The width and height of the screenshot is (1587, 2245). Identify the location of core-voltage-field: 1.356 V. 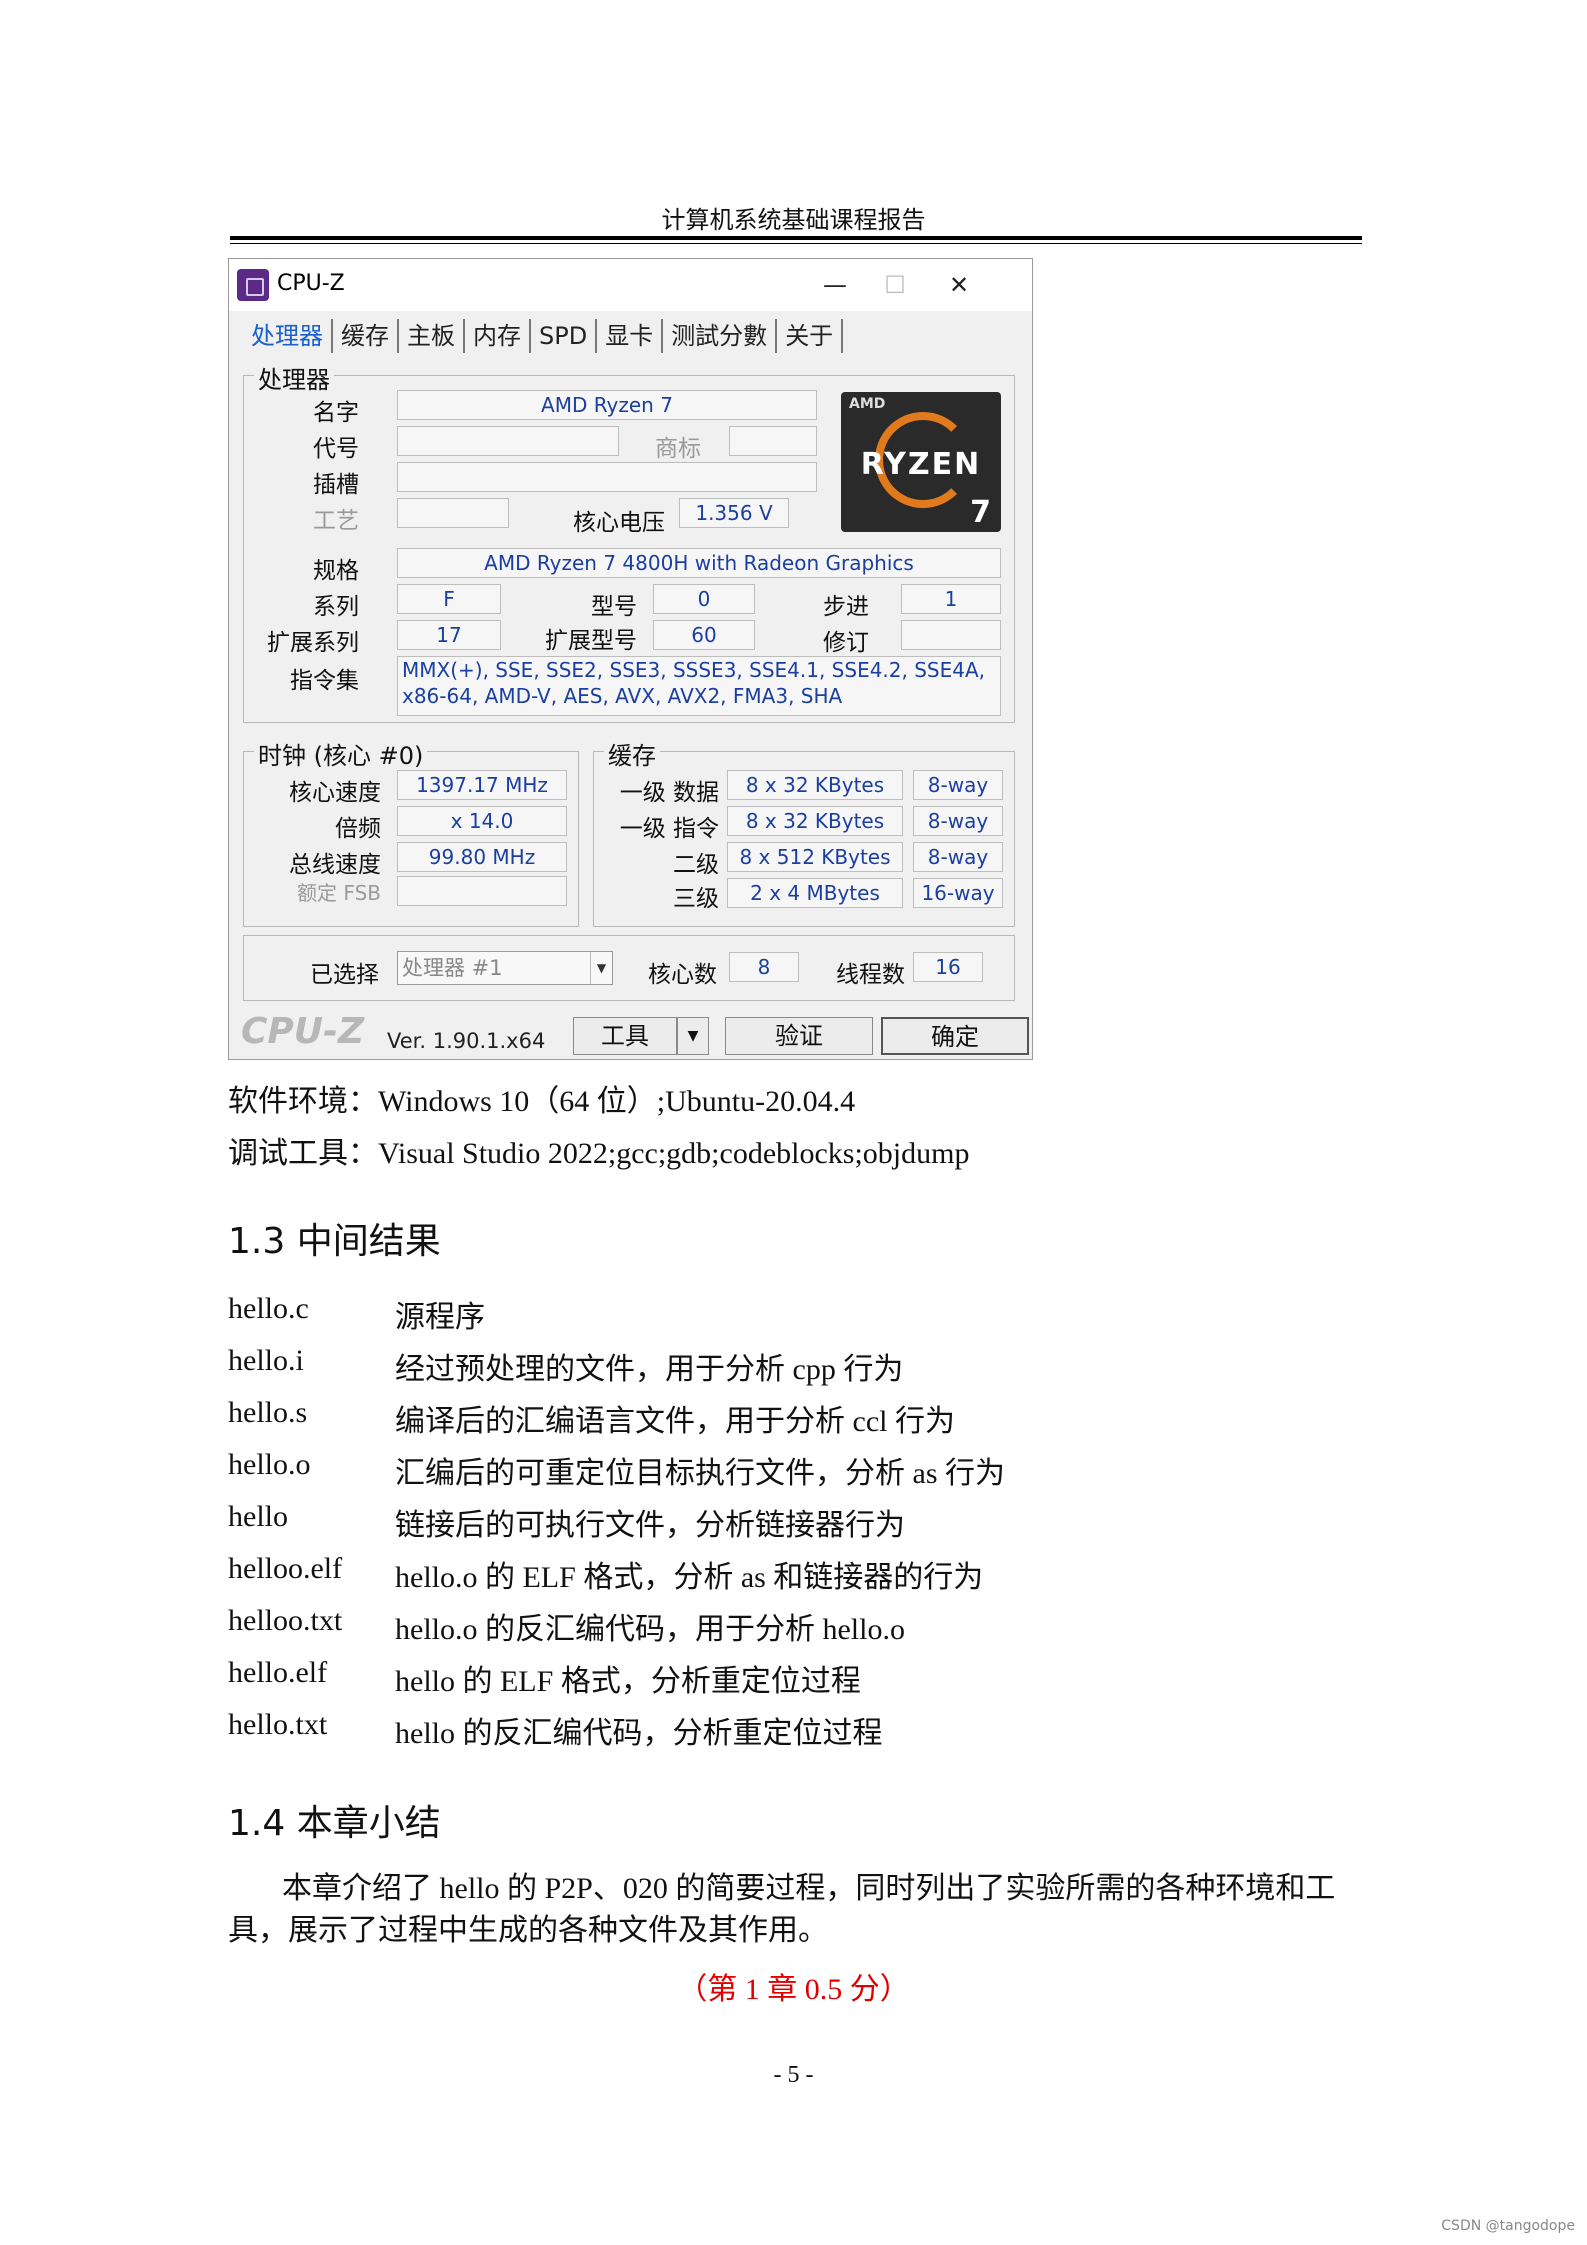
(734, 513).